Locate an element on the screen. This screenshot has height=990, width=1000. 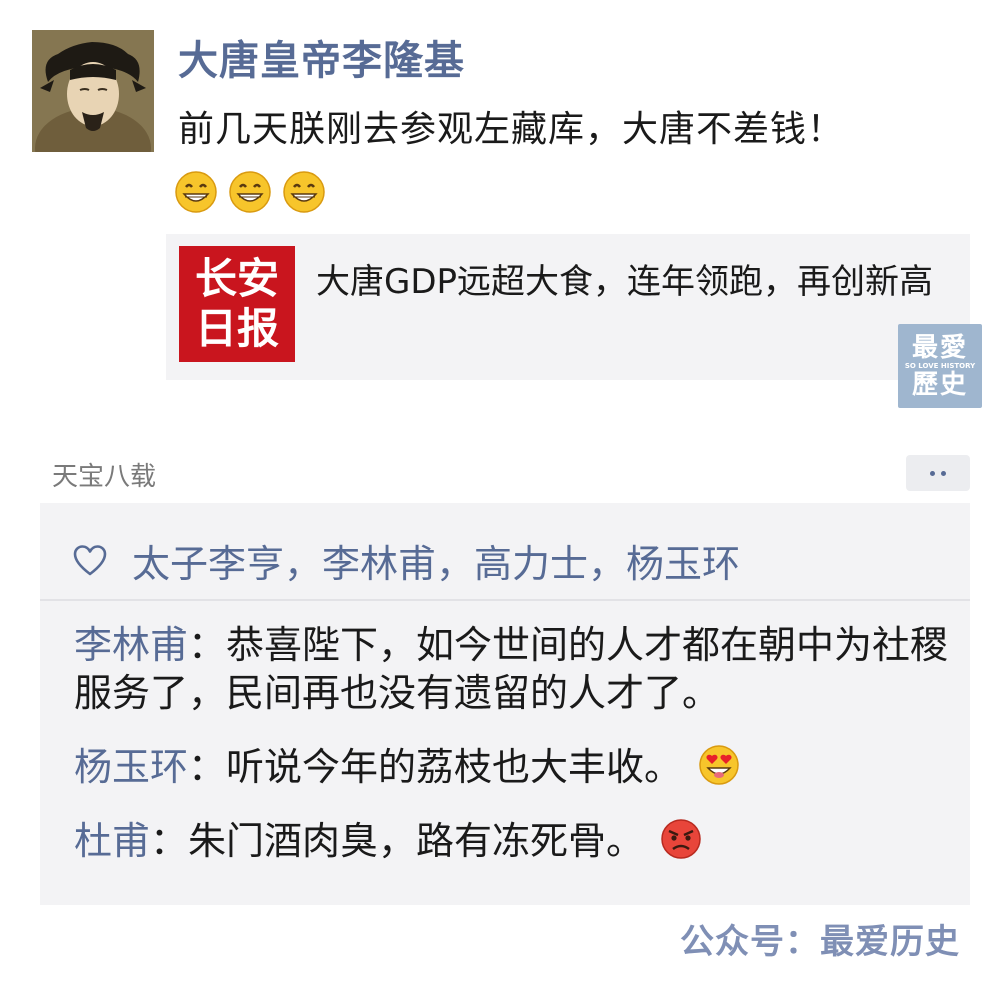
likes-divider is located at coordinates (505, 600).